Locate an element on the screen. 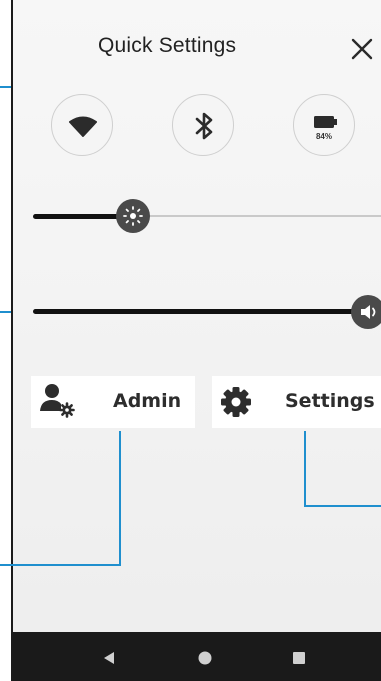 The image size is (381, 681). brightness-icon is located at coordinates (133, 216).